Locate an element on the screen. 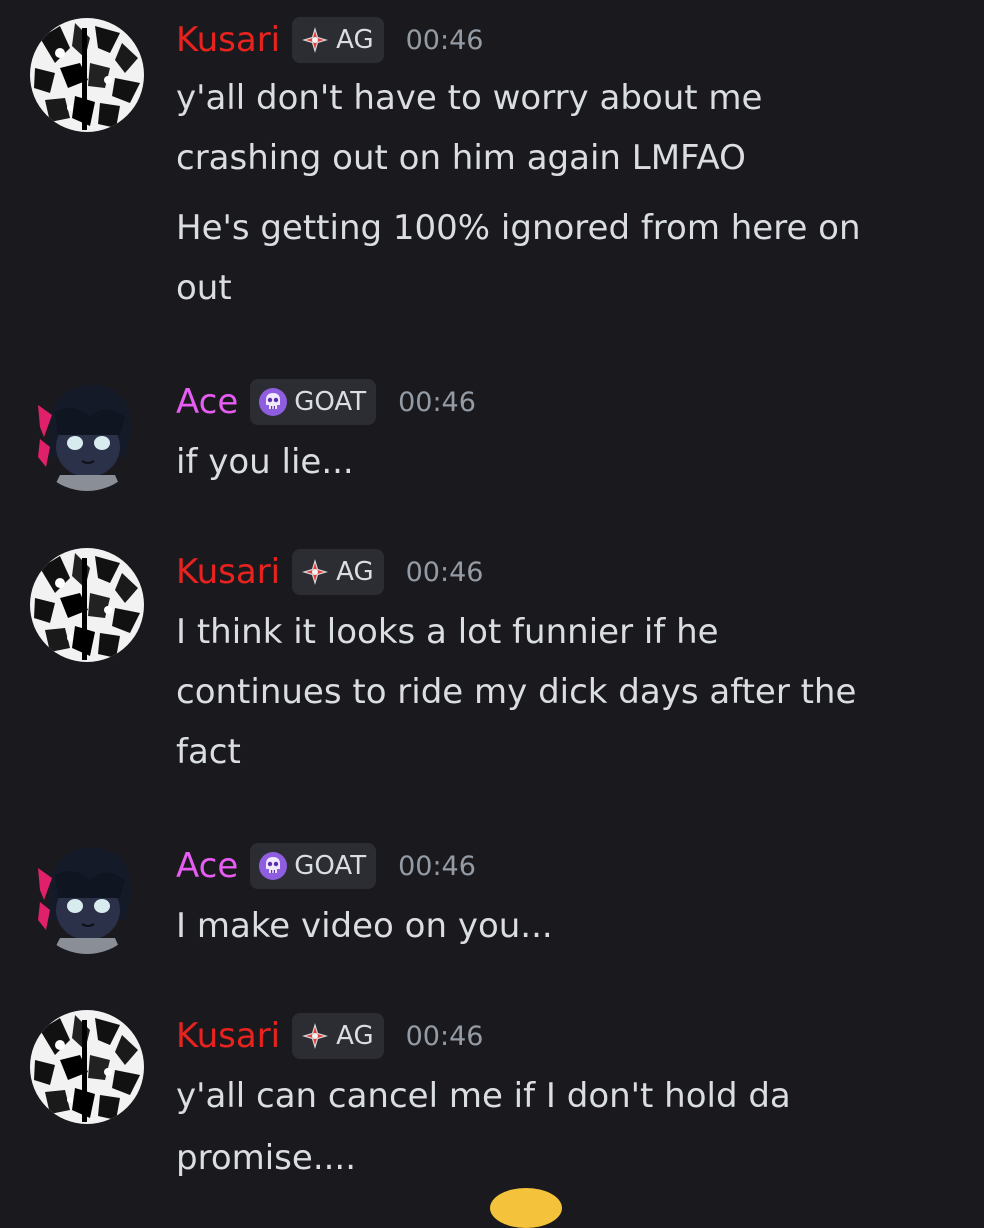  message-text: y'all can cancel me if I don't hold da is located at coordinates (483, 1096).